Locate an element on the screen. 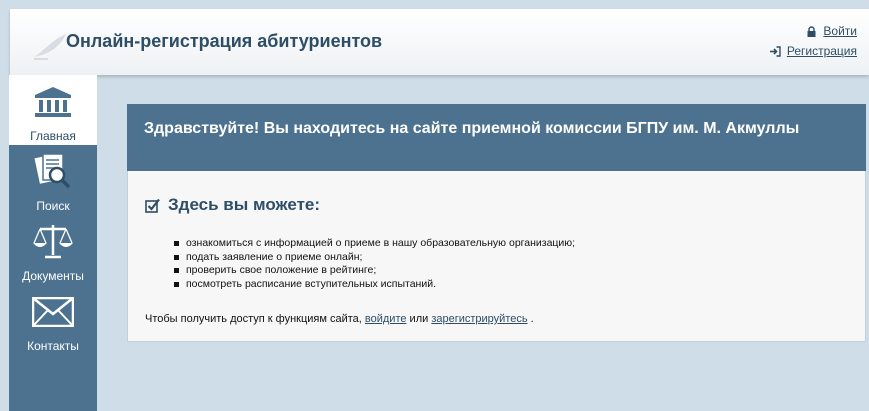  page-title: Онлайн-регистрация абитуриентов is located at coordinates (224, 41).